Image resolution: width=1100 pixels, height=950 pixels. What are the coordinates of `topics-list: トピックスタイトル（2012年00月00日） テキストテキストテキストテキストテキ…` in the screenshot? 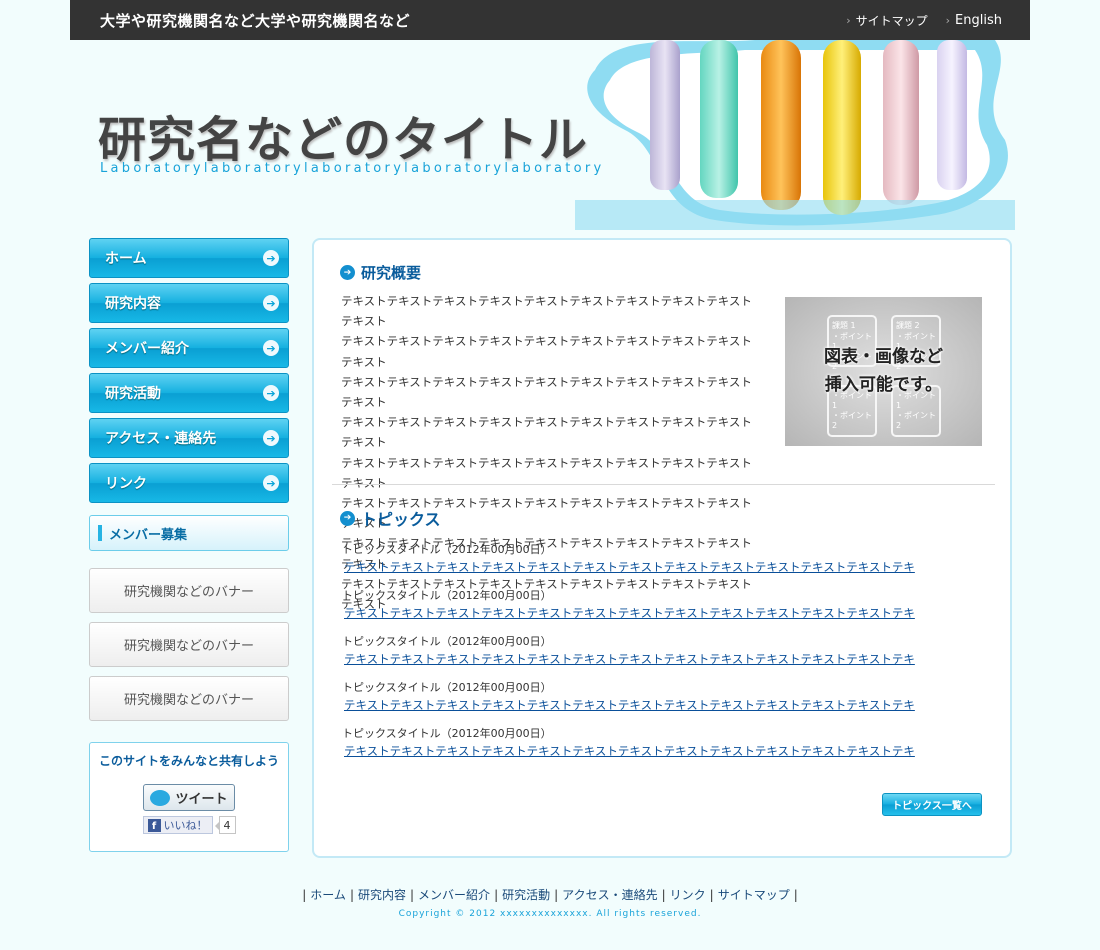 It's located at (662, 657).